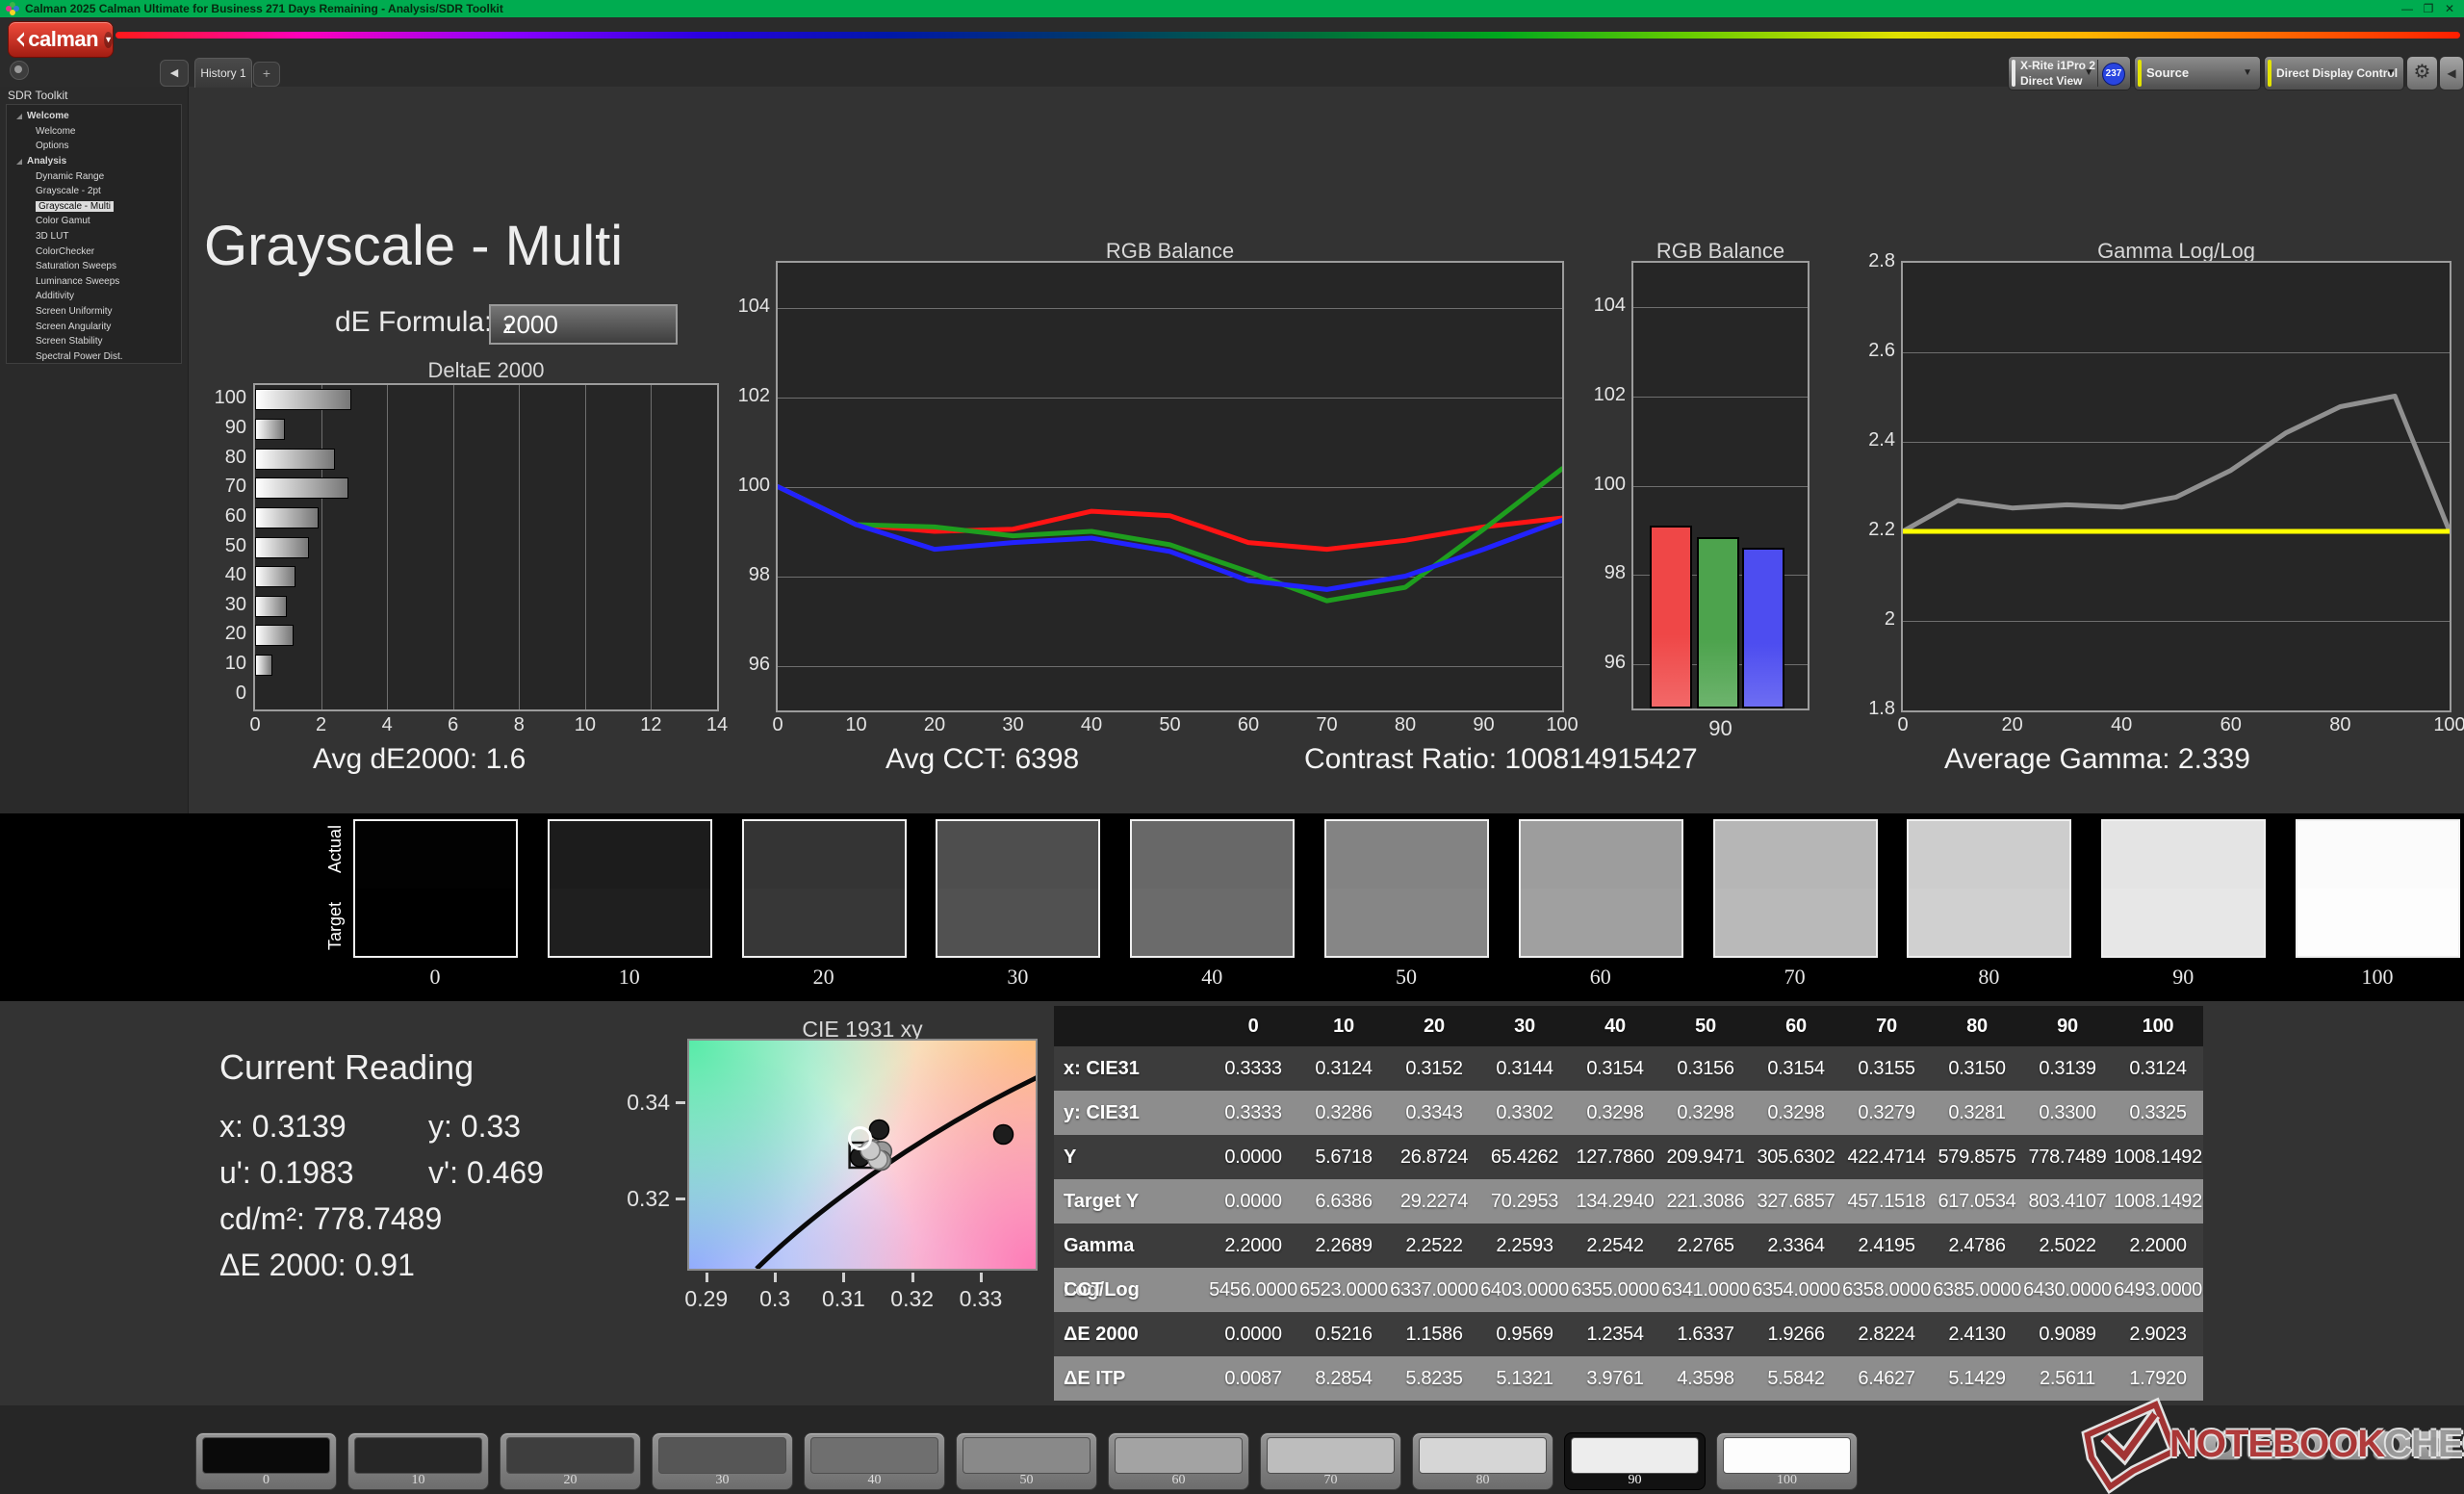  Describe the element at coordinates (174, 73) in the screenshot. I see `sidebar-collapse-button: ◀` at that location.